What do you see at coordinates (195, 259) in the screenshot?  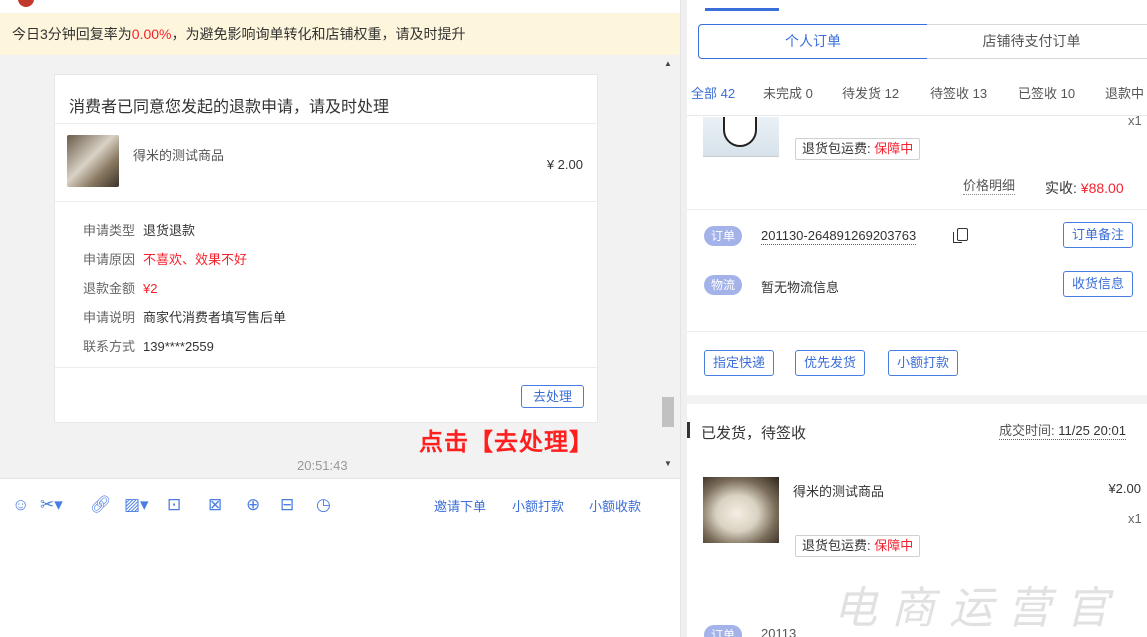 I see `field-value: 不喜欢、效果不好` at bounding box center [195, 259].